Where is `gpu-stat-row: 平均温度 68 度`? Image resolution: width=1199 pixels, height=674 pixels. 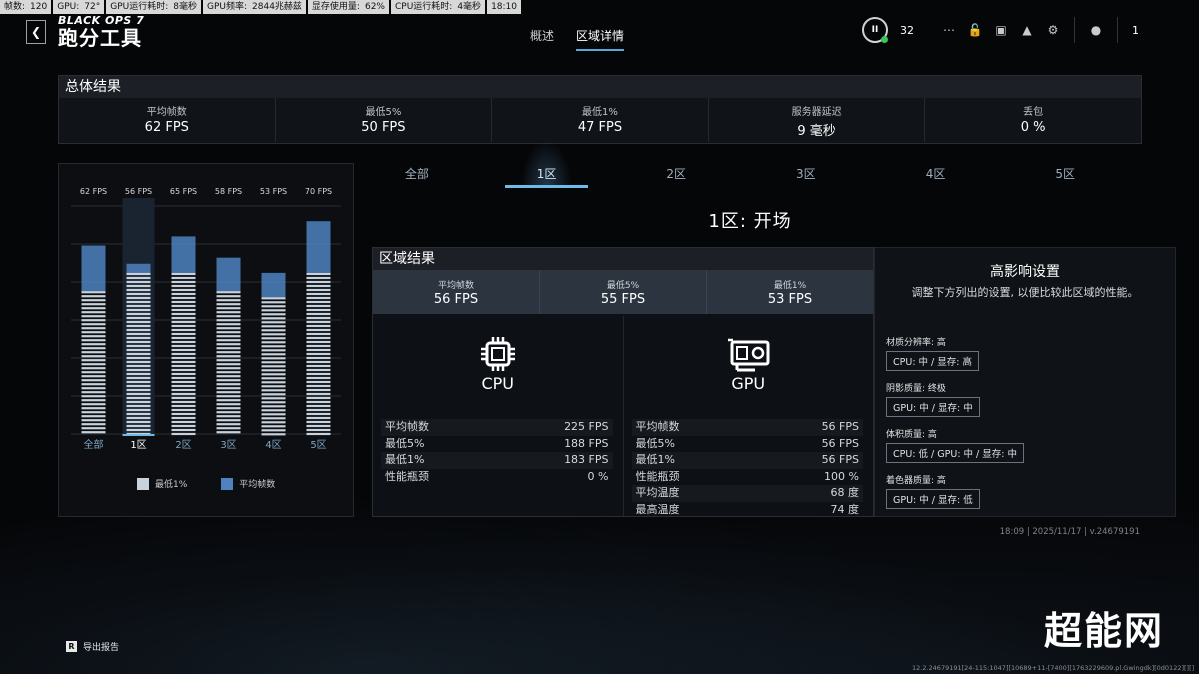
gpu-stat-row: 平均温度 68 度 is located at coordinates (747, 493).